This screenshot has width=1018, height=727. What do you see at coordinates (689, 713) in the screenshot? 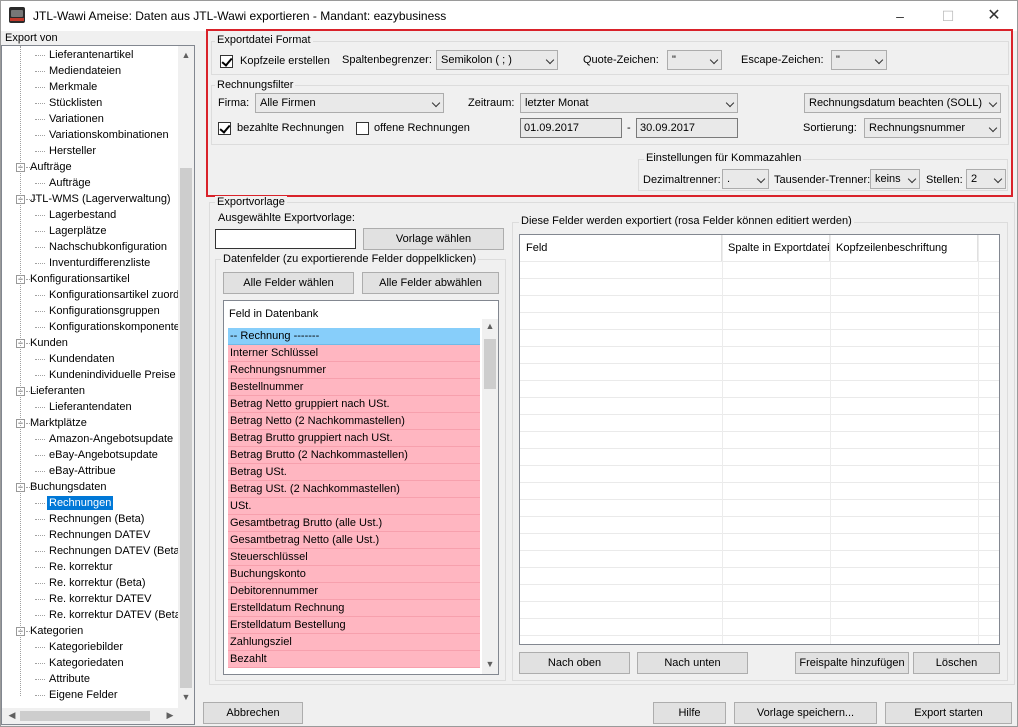
I see `help-button: Hilfe` at bounding box center [689, 713].